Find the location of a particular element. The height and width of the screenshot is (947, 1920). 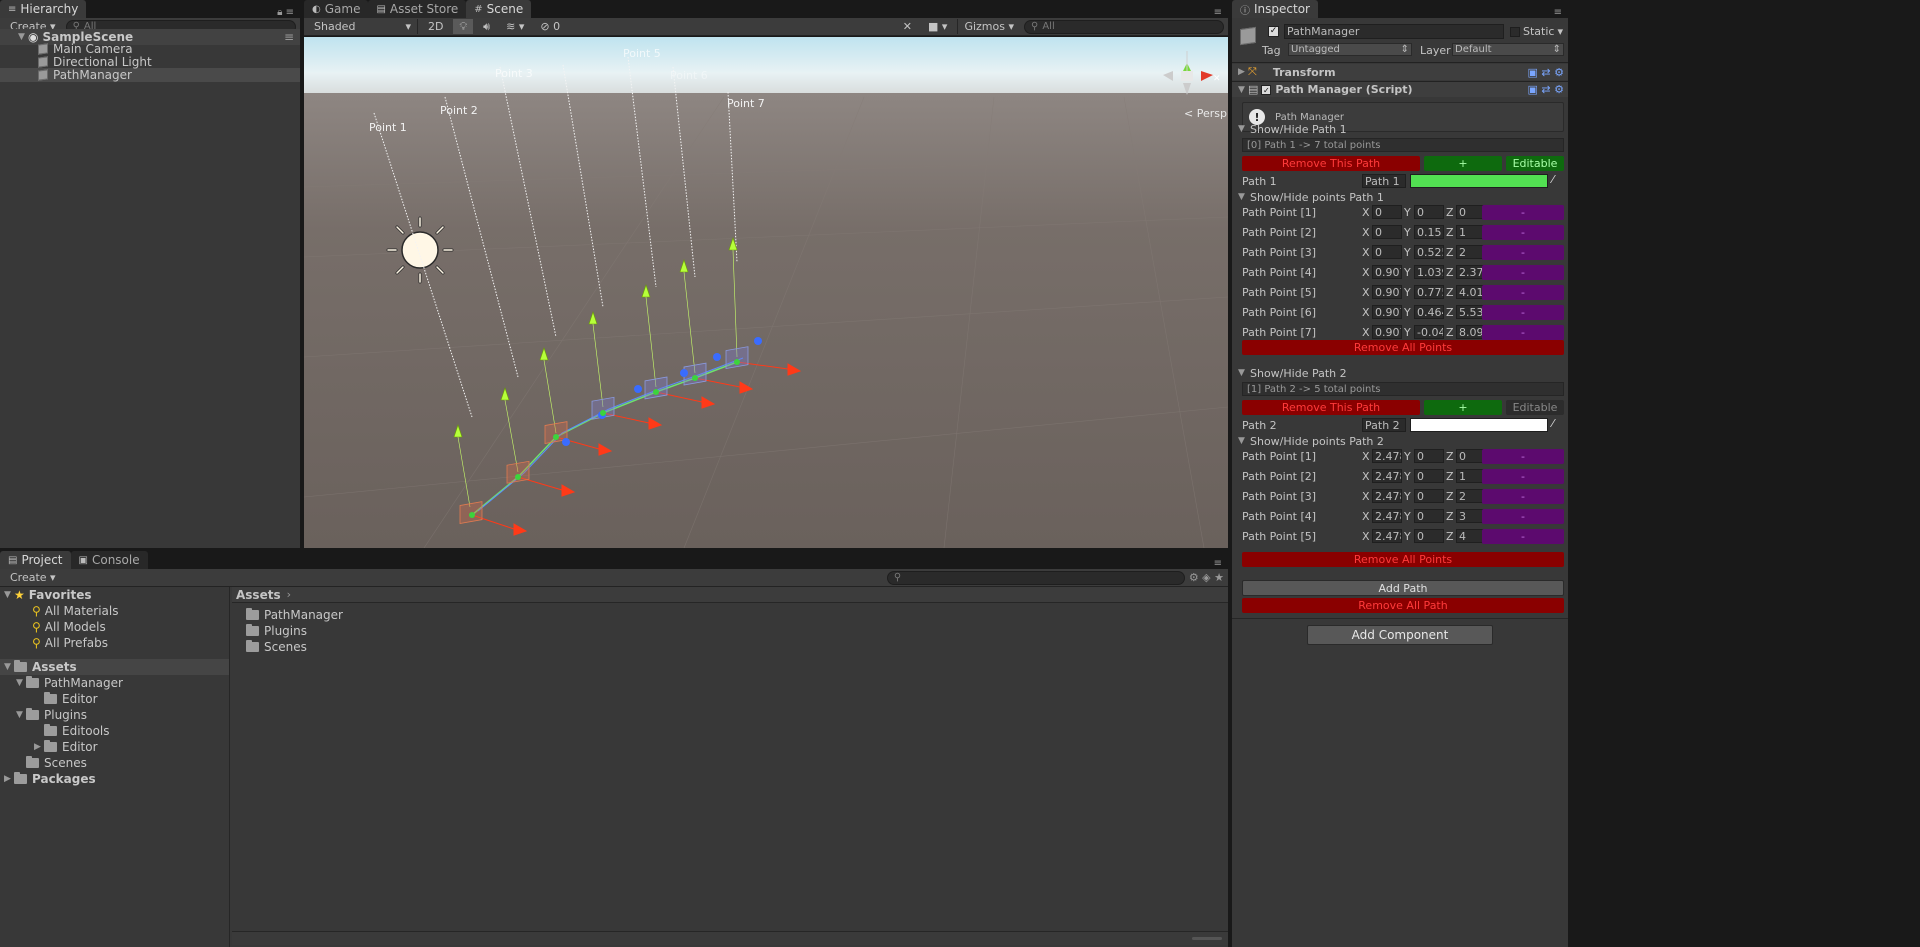

icon-size-slider is located at coordinates (1207, 938).